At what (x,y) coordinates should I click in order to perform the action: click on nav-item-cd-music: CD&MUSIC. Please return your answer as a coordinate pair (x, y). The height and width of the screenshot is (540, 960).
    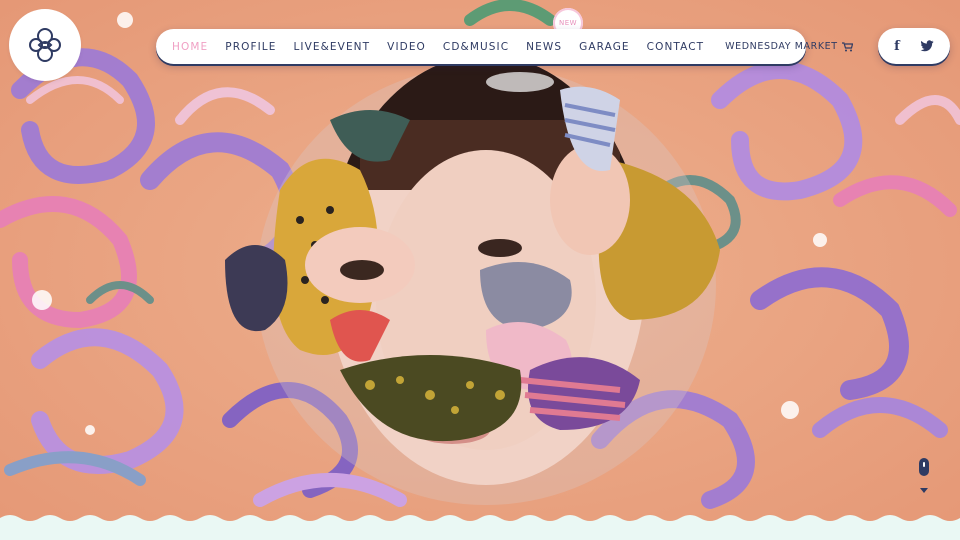
    Looking at the image, I should click on (476, 47).